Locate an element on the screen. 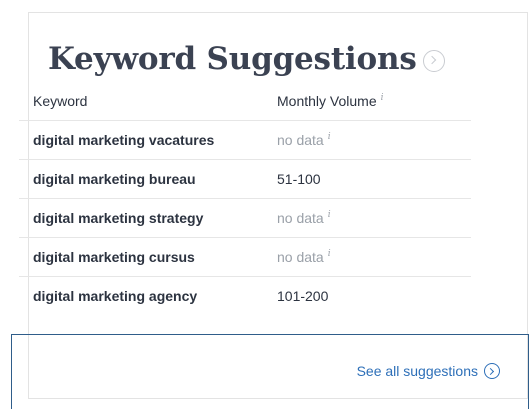 The width and height of the screenshot is (530, 409). card-title: Keyword Suggestions is located at coordinates (232, 59).